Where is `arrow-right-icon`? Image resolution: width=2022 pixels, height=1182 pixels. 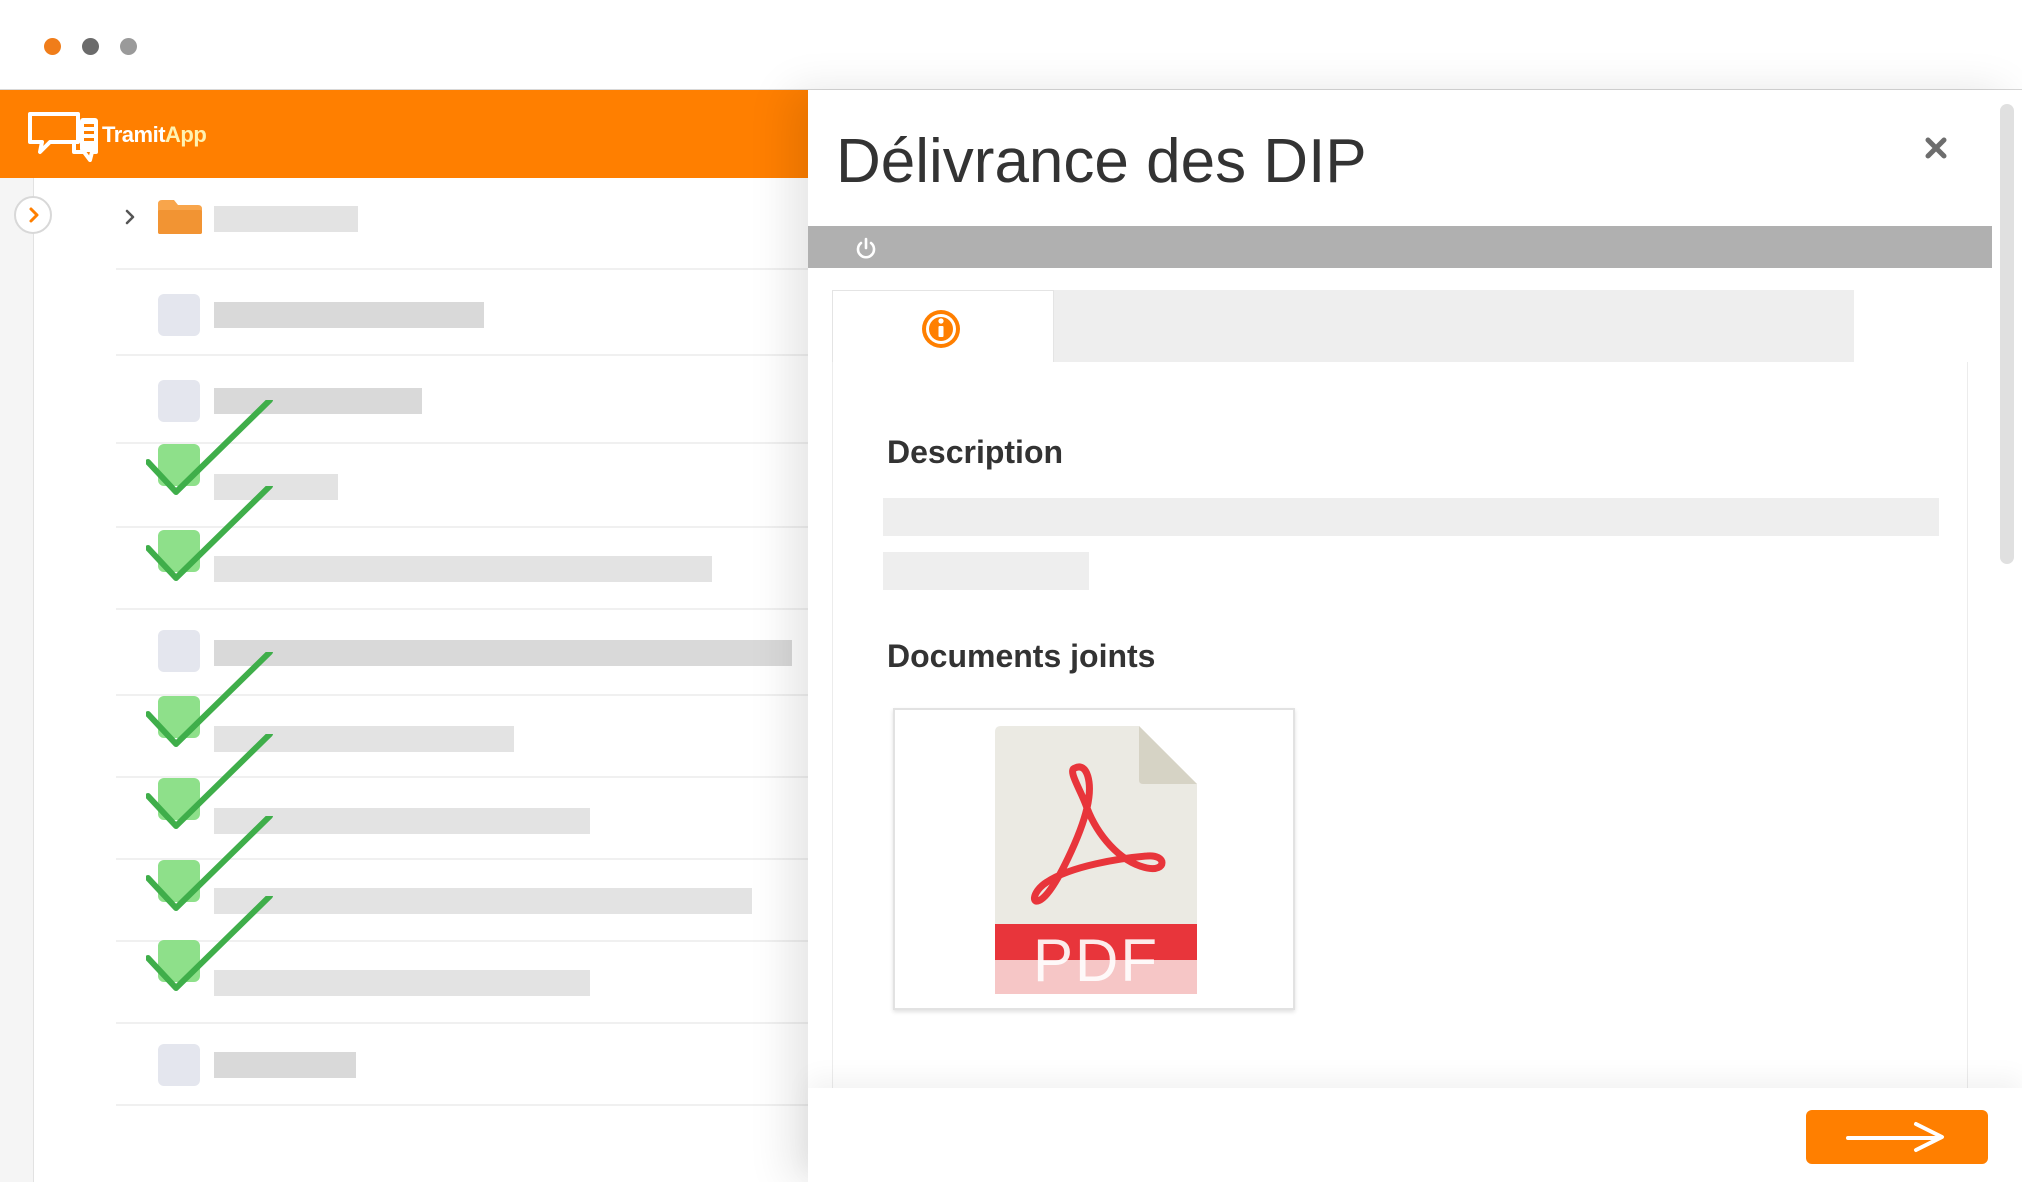 arrow-right-icon is located at coordinates (1895, 1137).